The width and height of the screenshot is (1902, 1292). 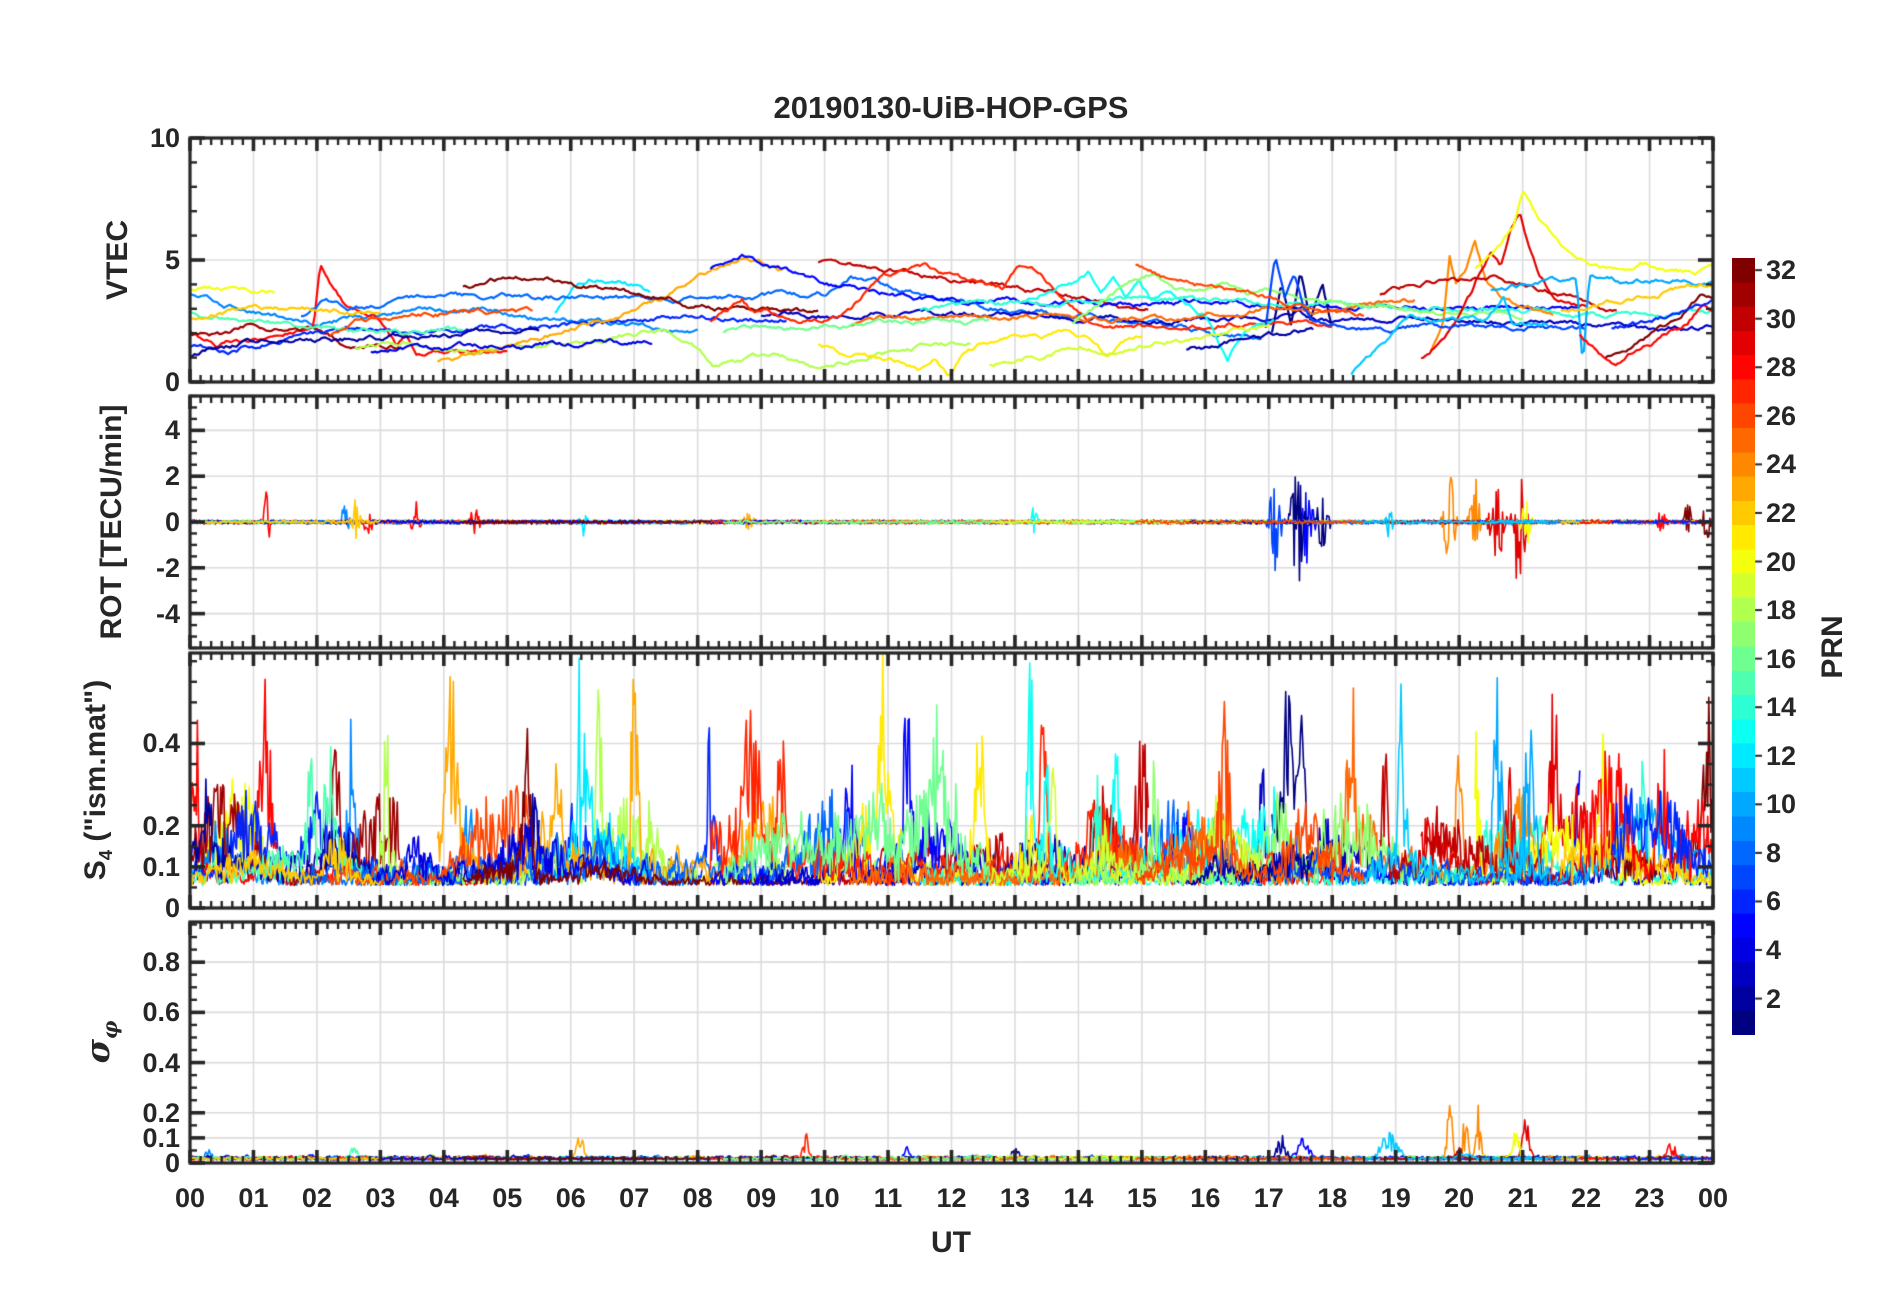 I want to click on xlabel-ut: UT, so click(x=951, y=1242).